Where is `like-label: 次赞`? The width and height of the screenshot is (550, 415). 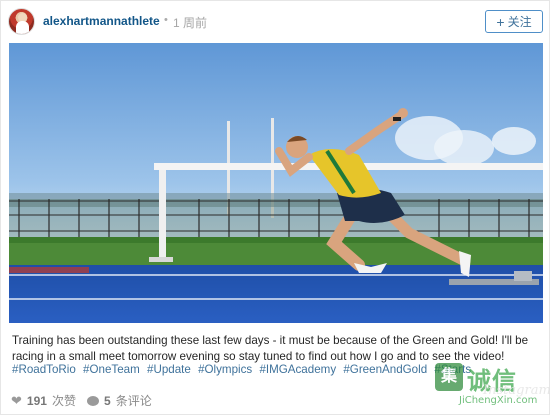
like-label: 次赞 is located at coordinates (63, 401).